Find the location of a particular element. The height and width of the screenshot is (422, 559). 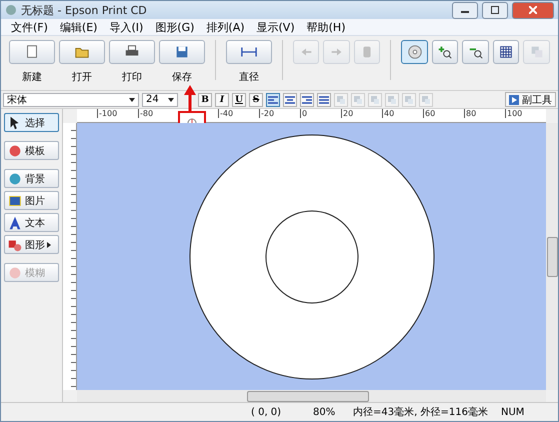

ruler-label: 60 is located at coordinates (443, 113).